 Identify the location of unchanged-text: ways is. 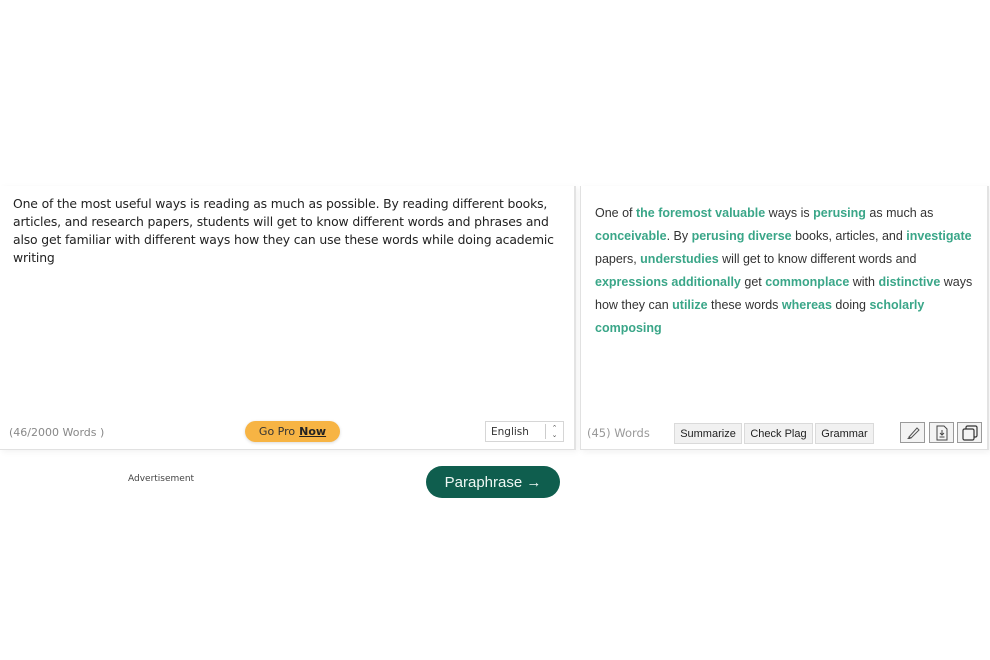
(789, 213).